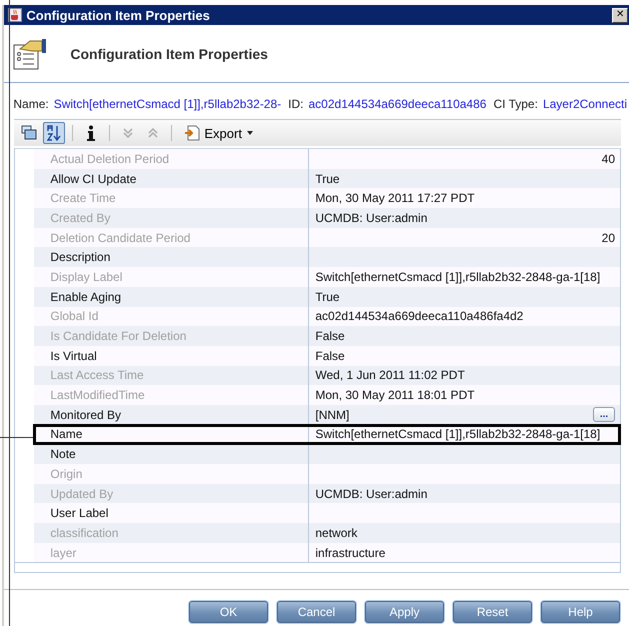 Image resolution: width=629 pixels, height=626 pixels. What do you see at coordinates (395, 198) in the screenshot?
I see `property-value: Mon, 30 May 2011 17:27 PDT` at bounding box center [395, 198].